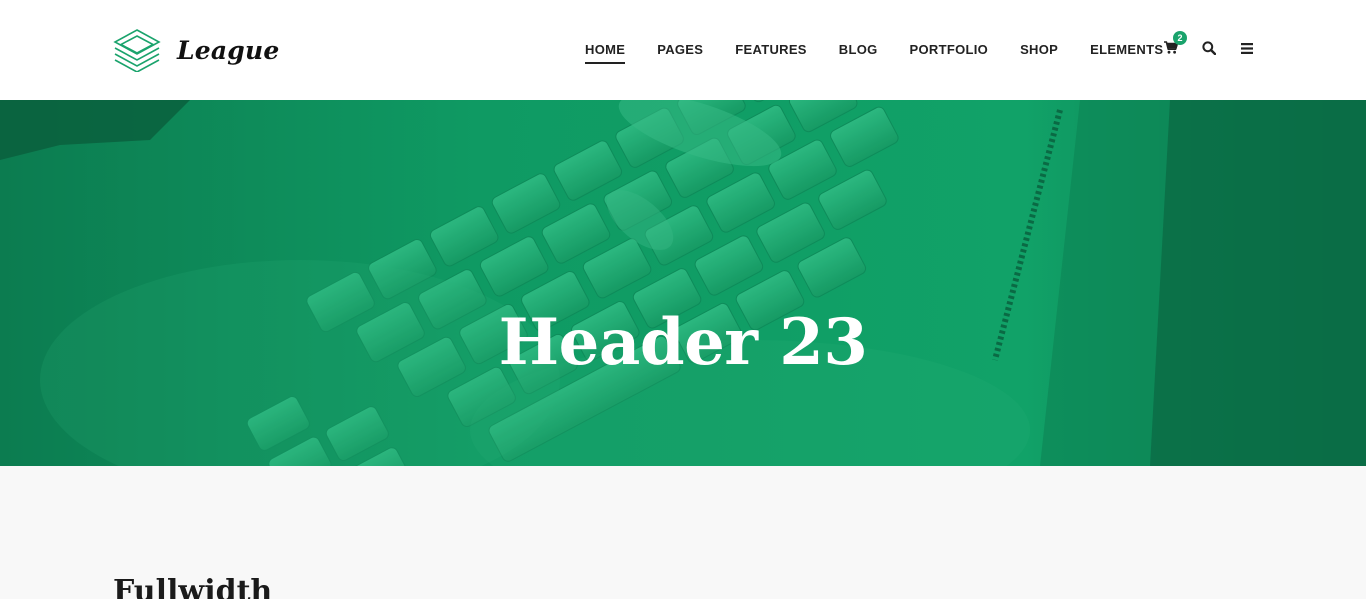 This screenshot has width=1366, height=599. I want to click on brand-logo-link: League, so click(196, 50).